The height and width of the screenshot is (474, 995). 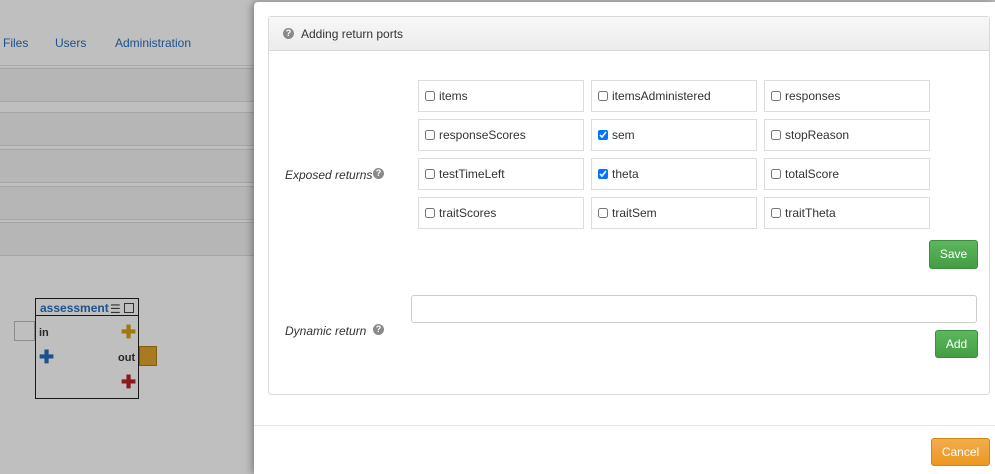 What do you see at coordinates (329, 175) in the screenshot?
I see `exposed-returns-label: Exposed returns` at bounding box center [329, 175].